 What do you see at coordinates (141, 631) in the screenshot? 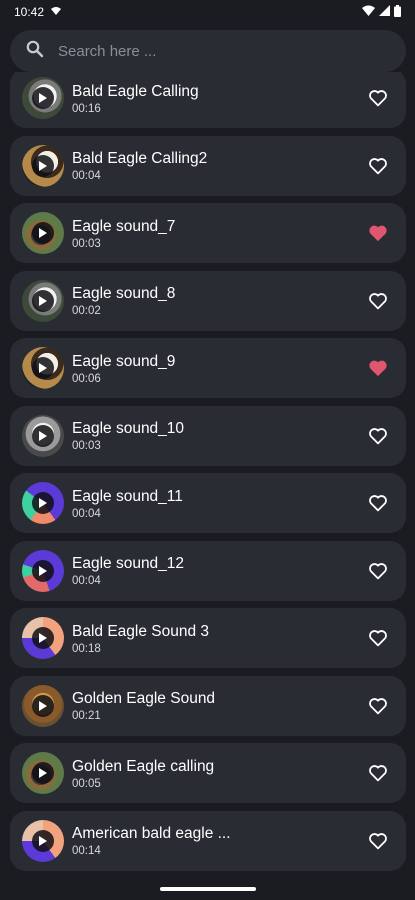
I see `item-title: Bald Eagle Sound 3` at bounding box center [141, 631].